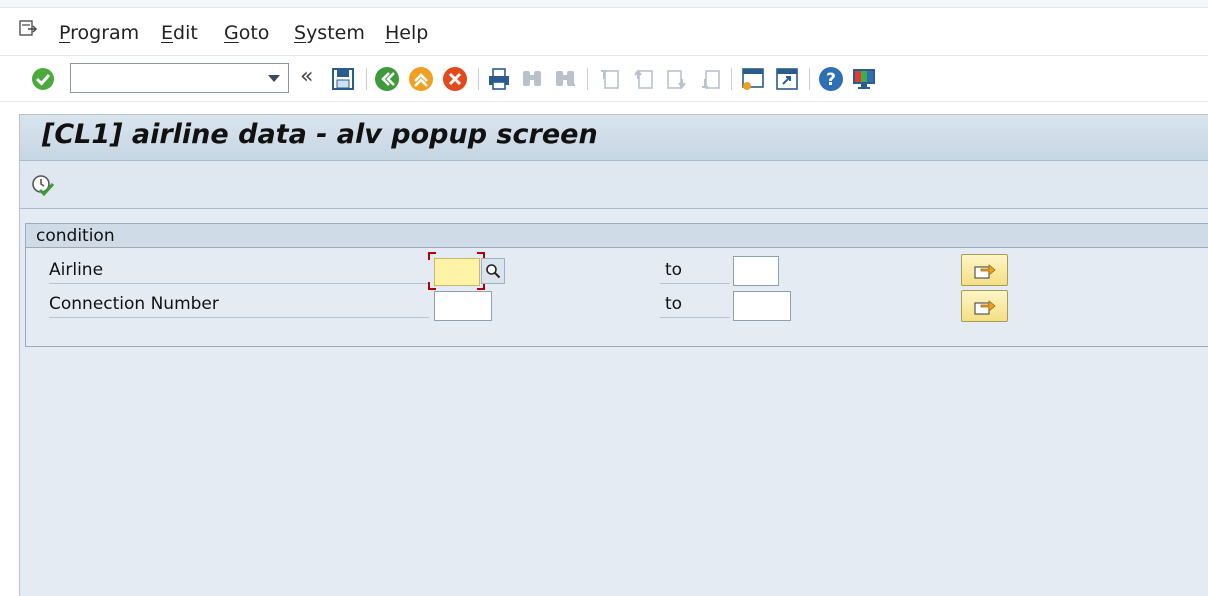 The height and width of the screenshot is (596, 1208). I want to click on connection-number-high-input, so click(762, 306).